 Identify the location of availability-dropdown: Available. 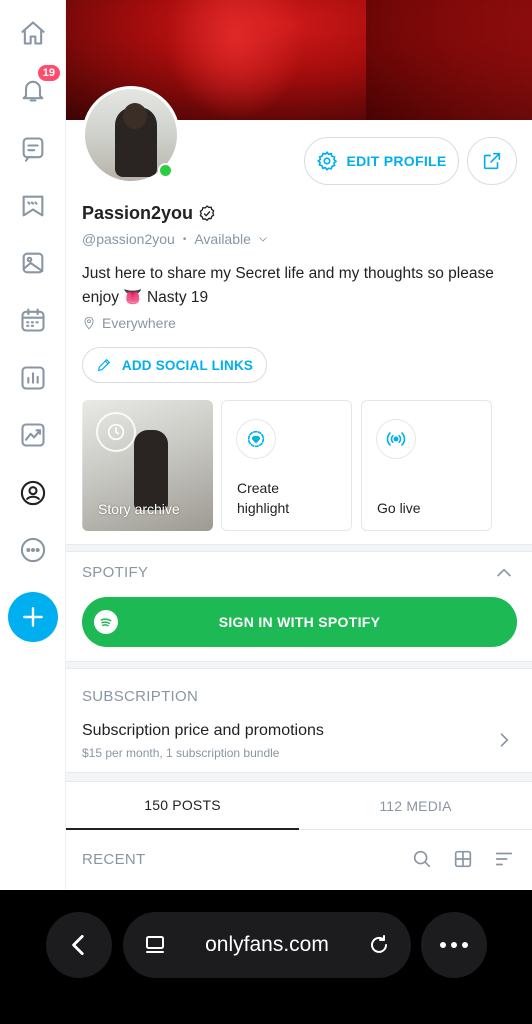
(231, 239).